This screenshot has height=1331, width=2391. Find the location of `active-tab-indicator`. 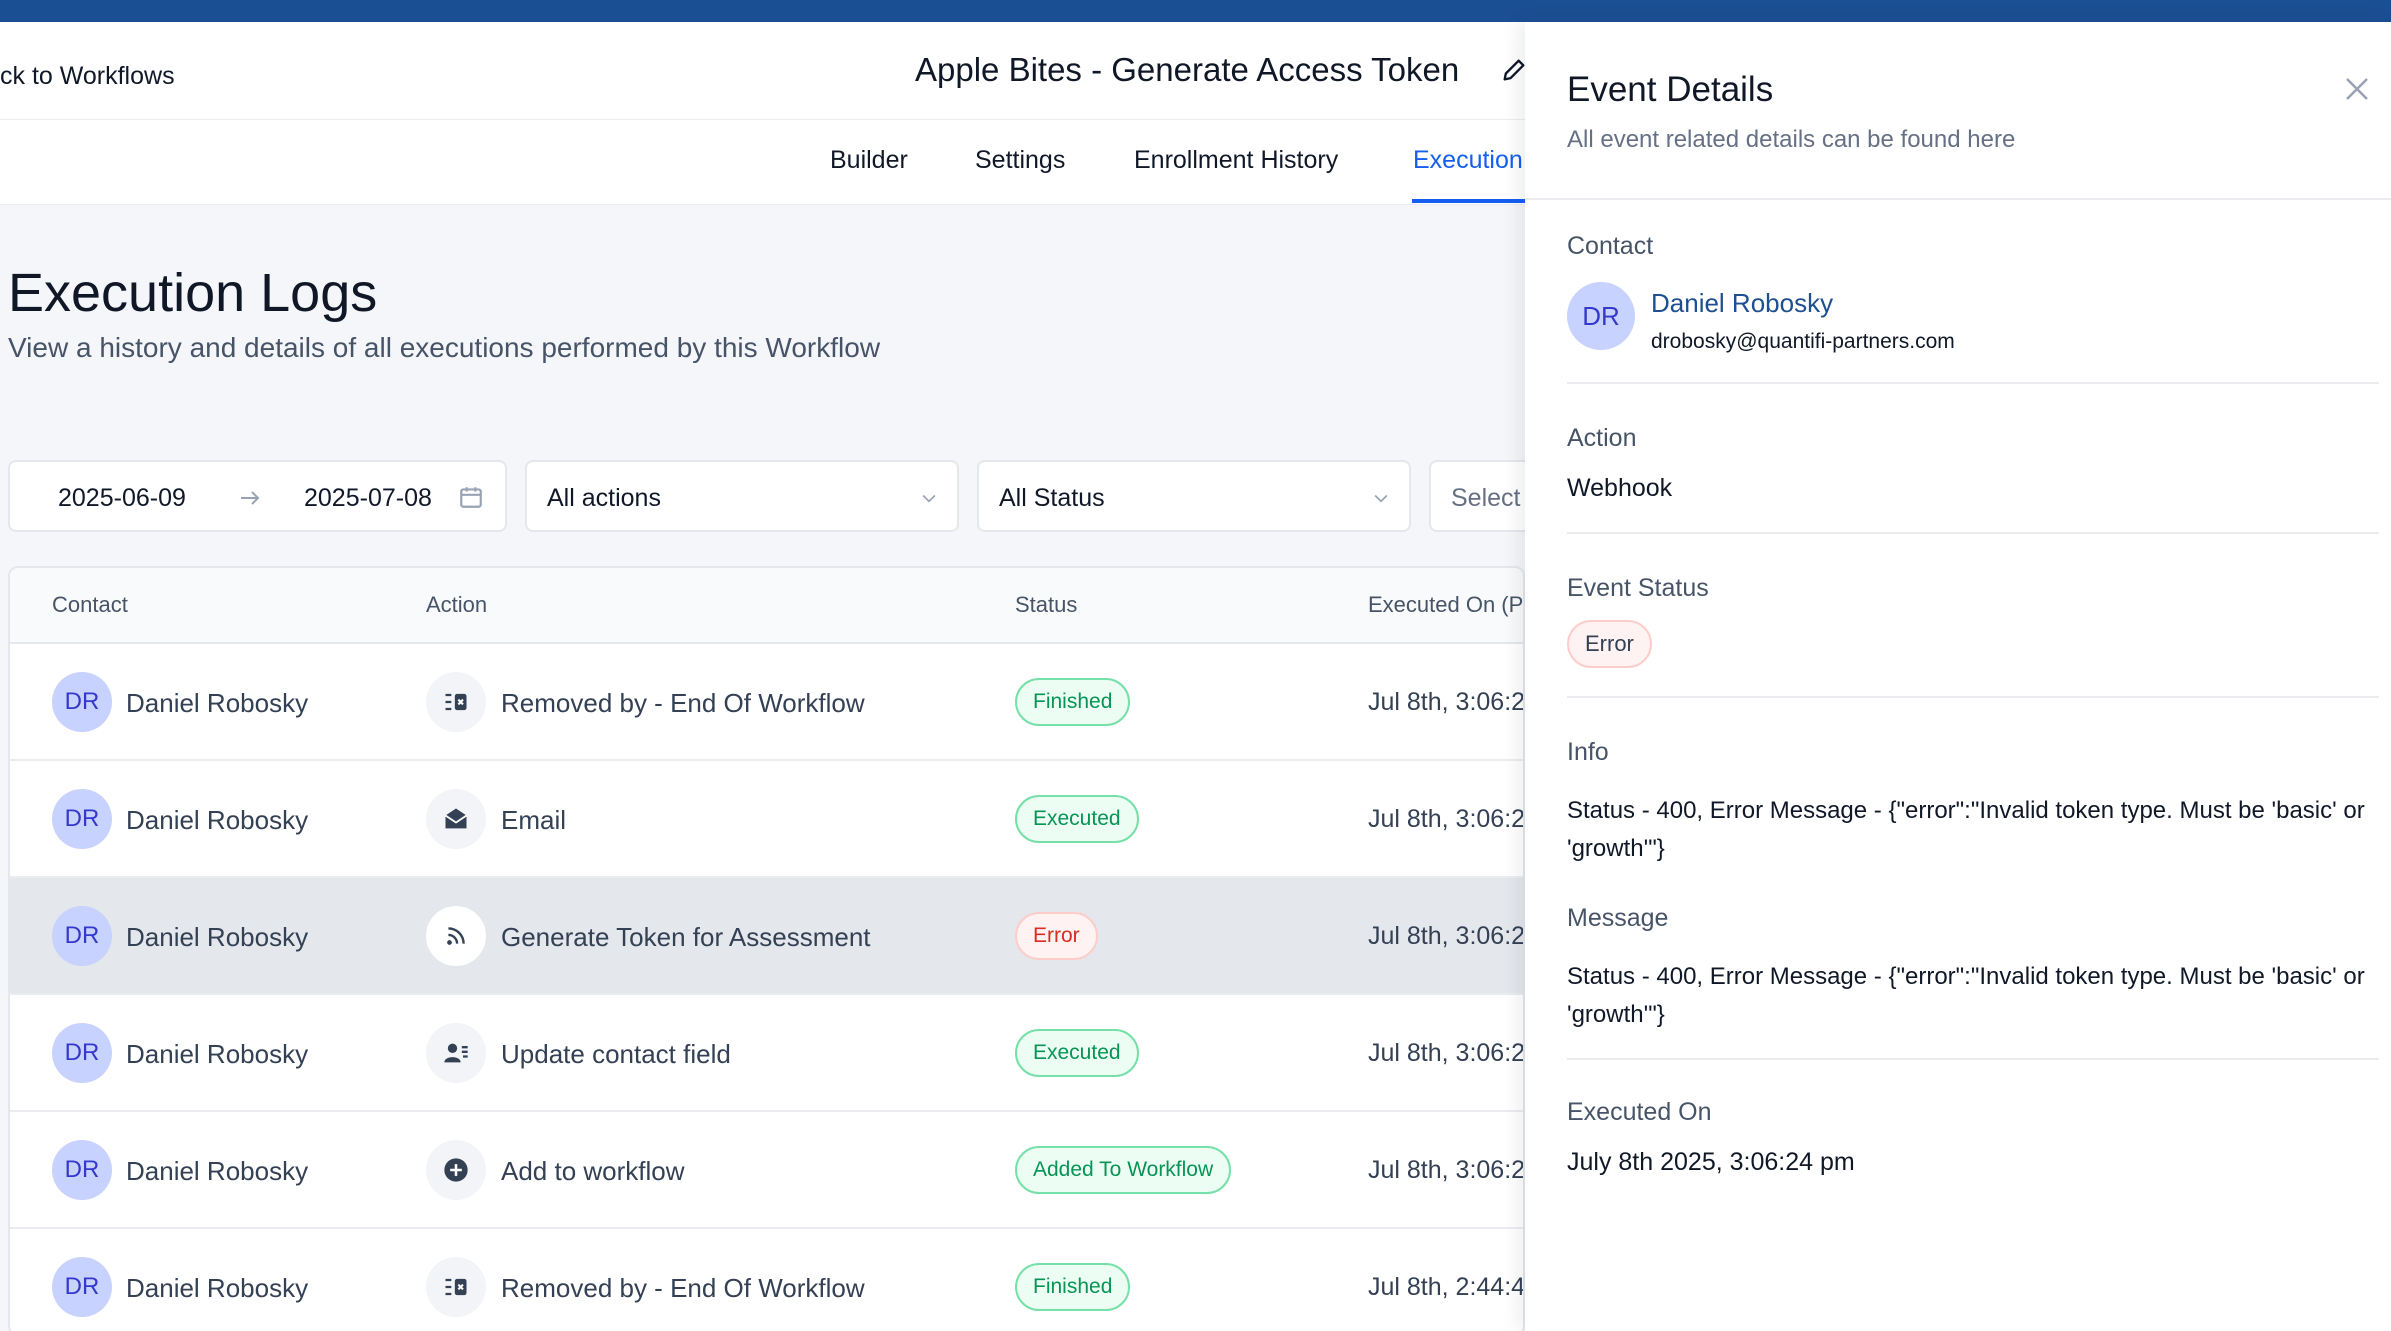

active-tab-indicator is located at coordinates (1468, 201).